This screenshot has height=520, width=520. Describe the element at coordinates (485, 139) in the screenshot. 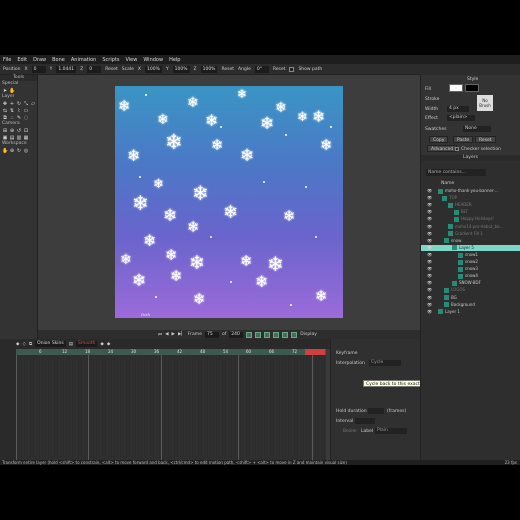

I see `reset-button: Reset` at that location.